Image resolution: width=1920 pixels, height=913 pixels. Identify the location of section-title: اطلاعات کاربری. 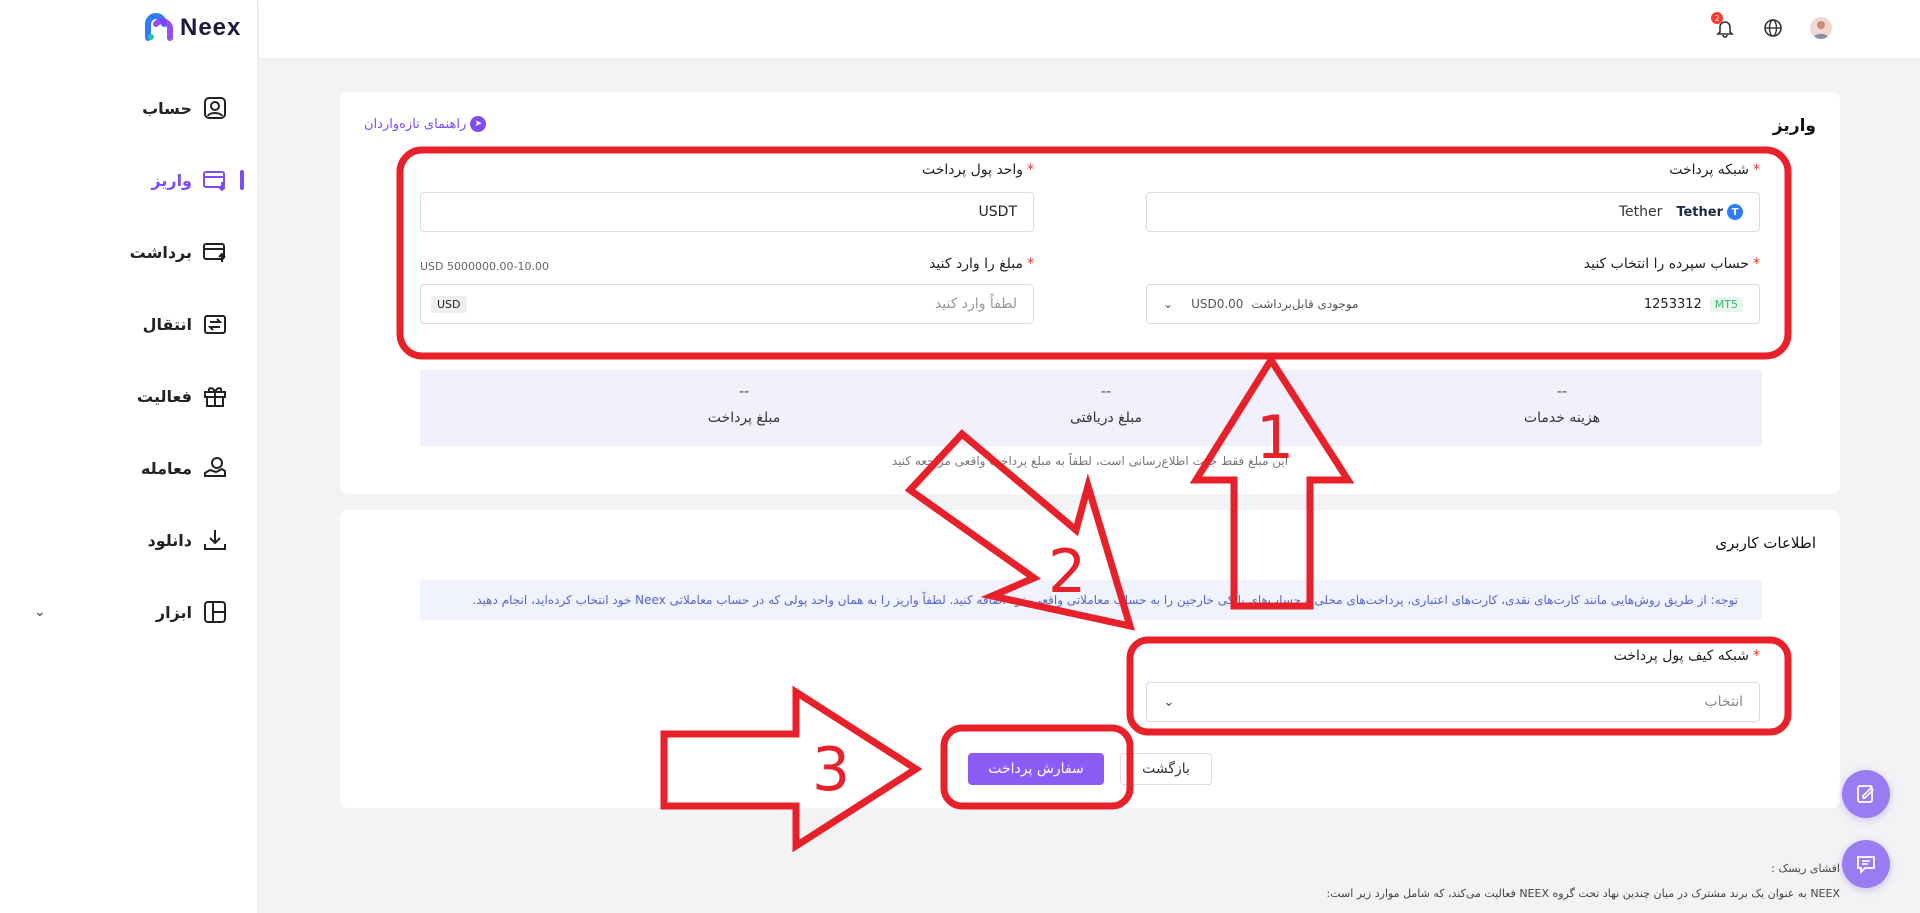
(1765, 543).